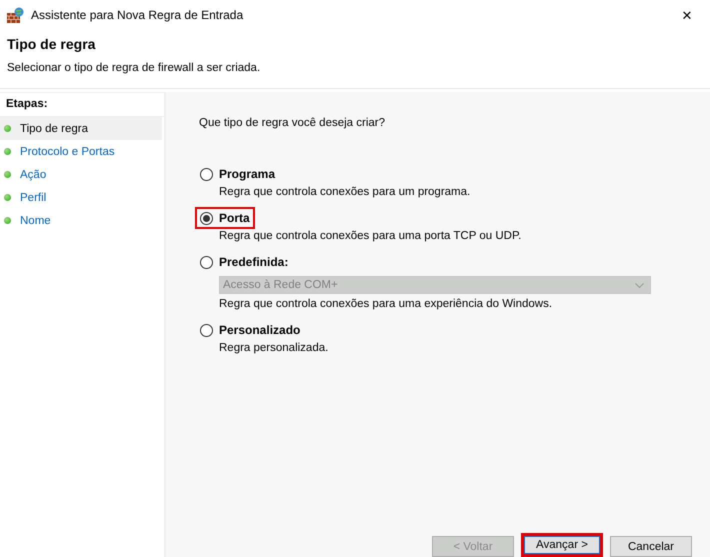 The width and height of the screenshot is (710, 557). What do you see at coordinates (51, 44) in the screenshot?
I see `page-title: Tipo de regra` at bounding box center [51, 44].